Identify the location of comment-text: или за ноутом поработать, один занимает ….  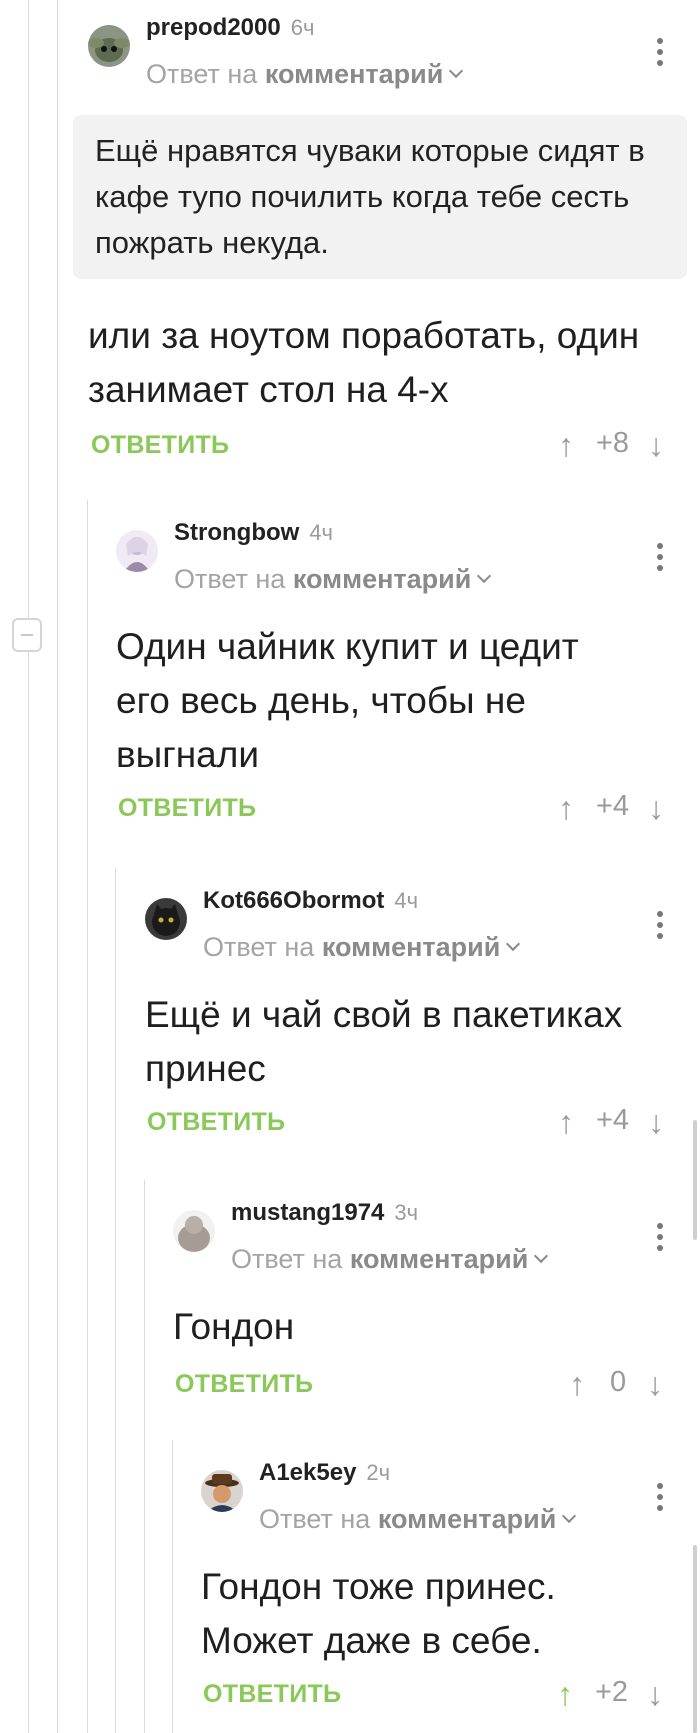
(364, 362).